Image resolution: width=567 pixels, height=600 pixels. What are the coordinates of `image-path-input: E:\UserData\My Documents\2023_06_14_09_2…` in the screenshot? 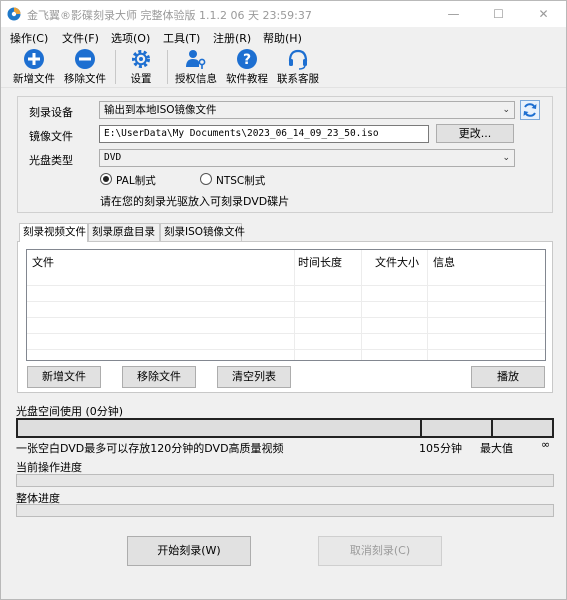 It's located at (264, 134).